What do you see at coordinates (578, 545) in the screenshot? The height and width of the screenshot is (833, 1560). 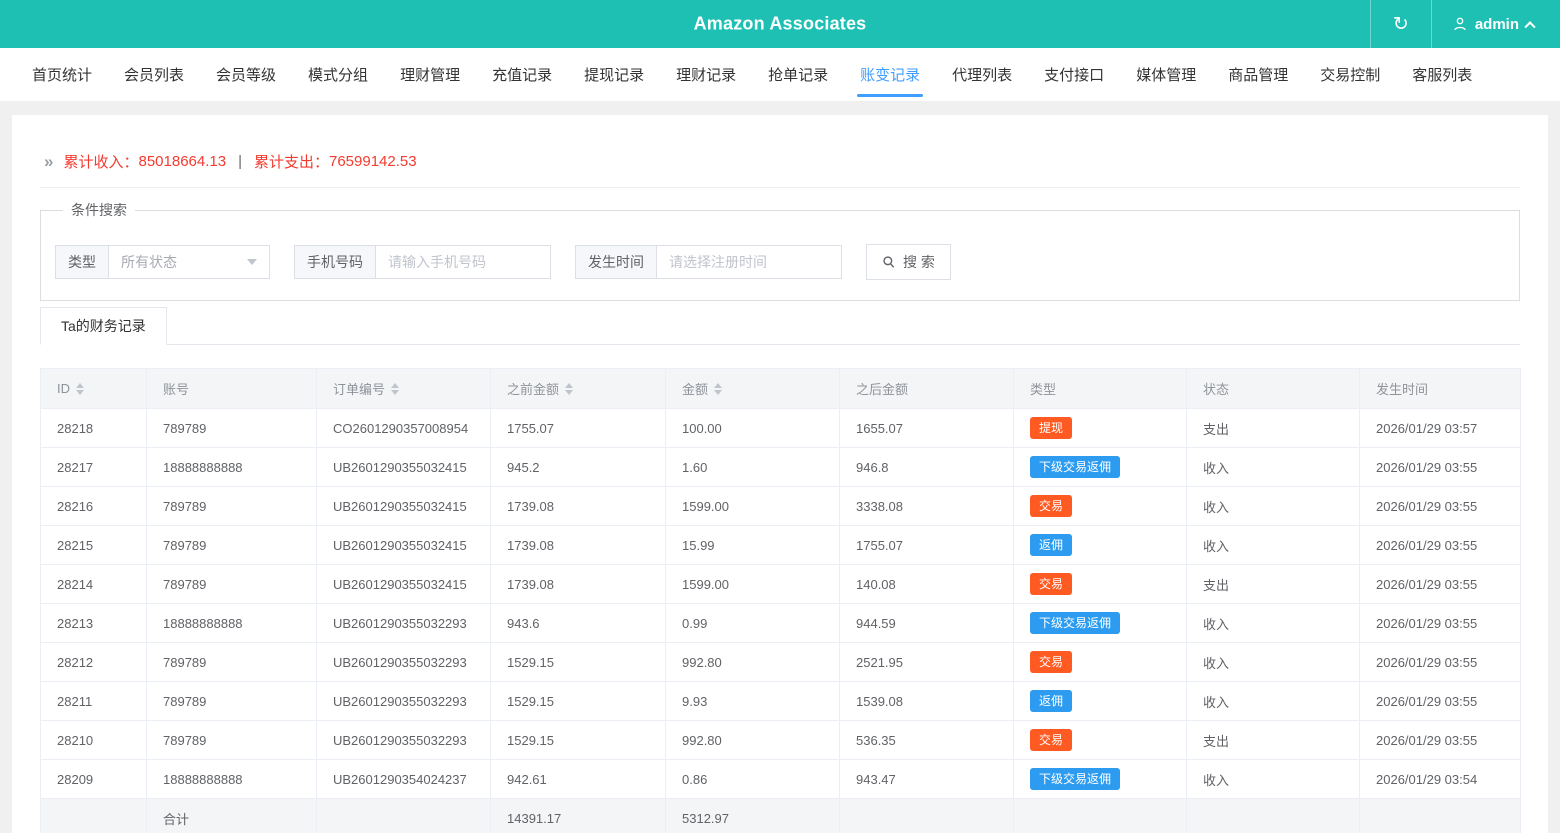 I see `cell-amount-before: 1739.08` at bounding box center [578, 545].